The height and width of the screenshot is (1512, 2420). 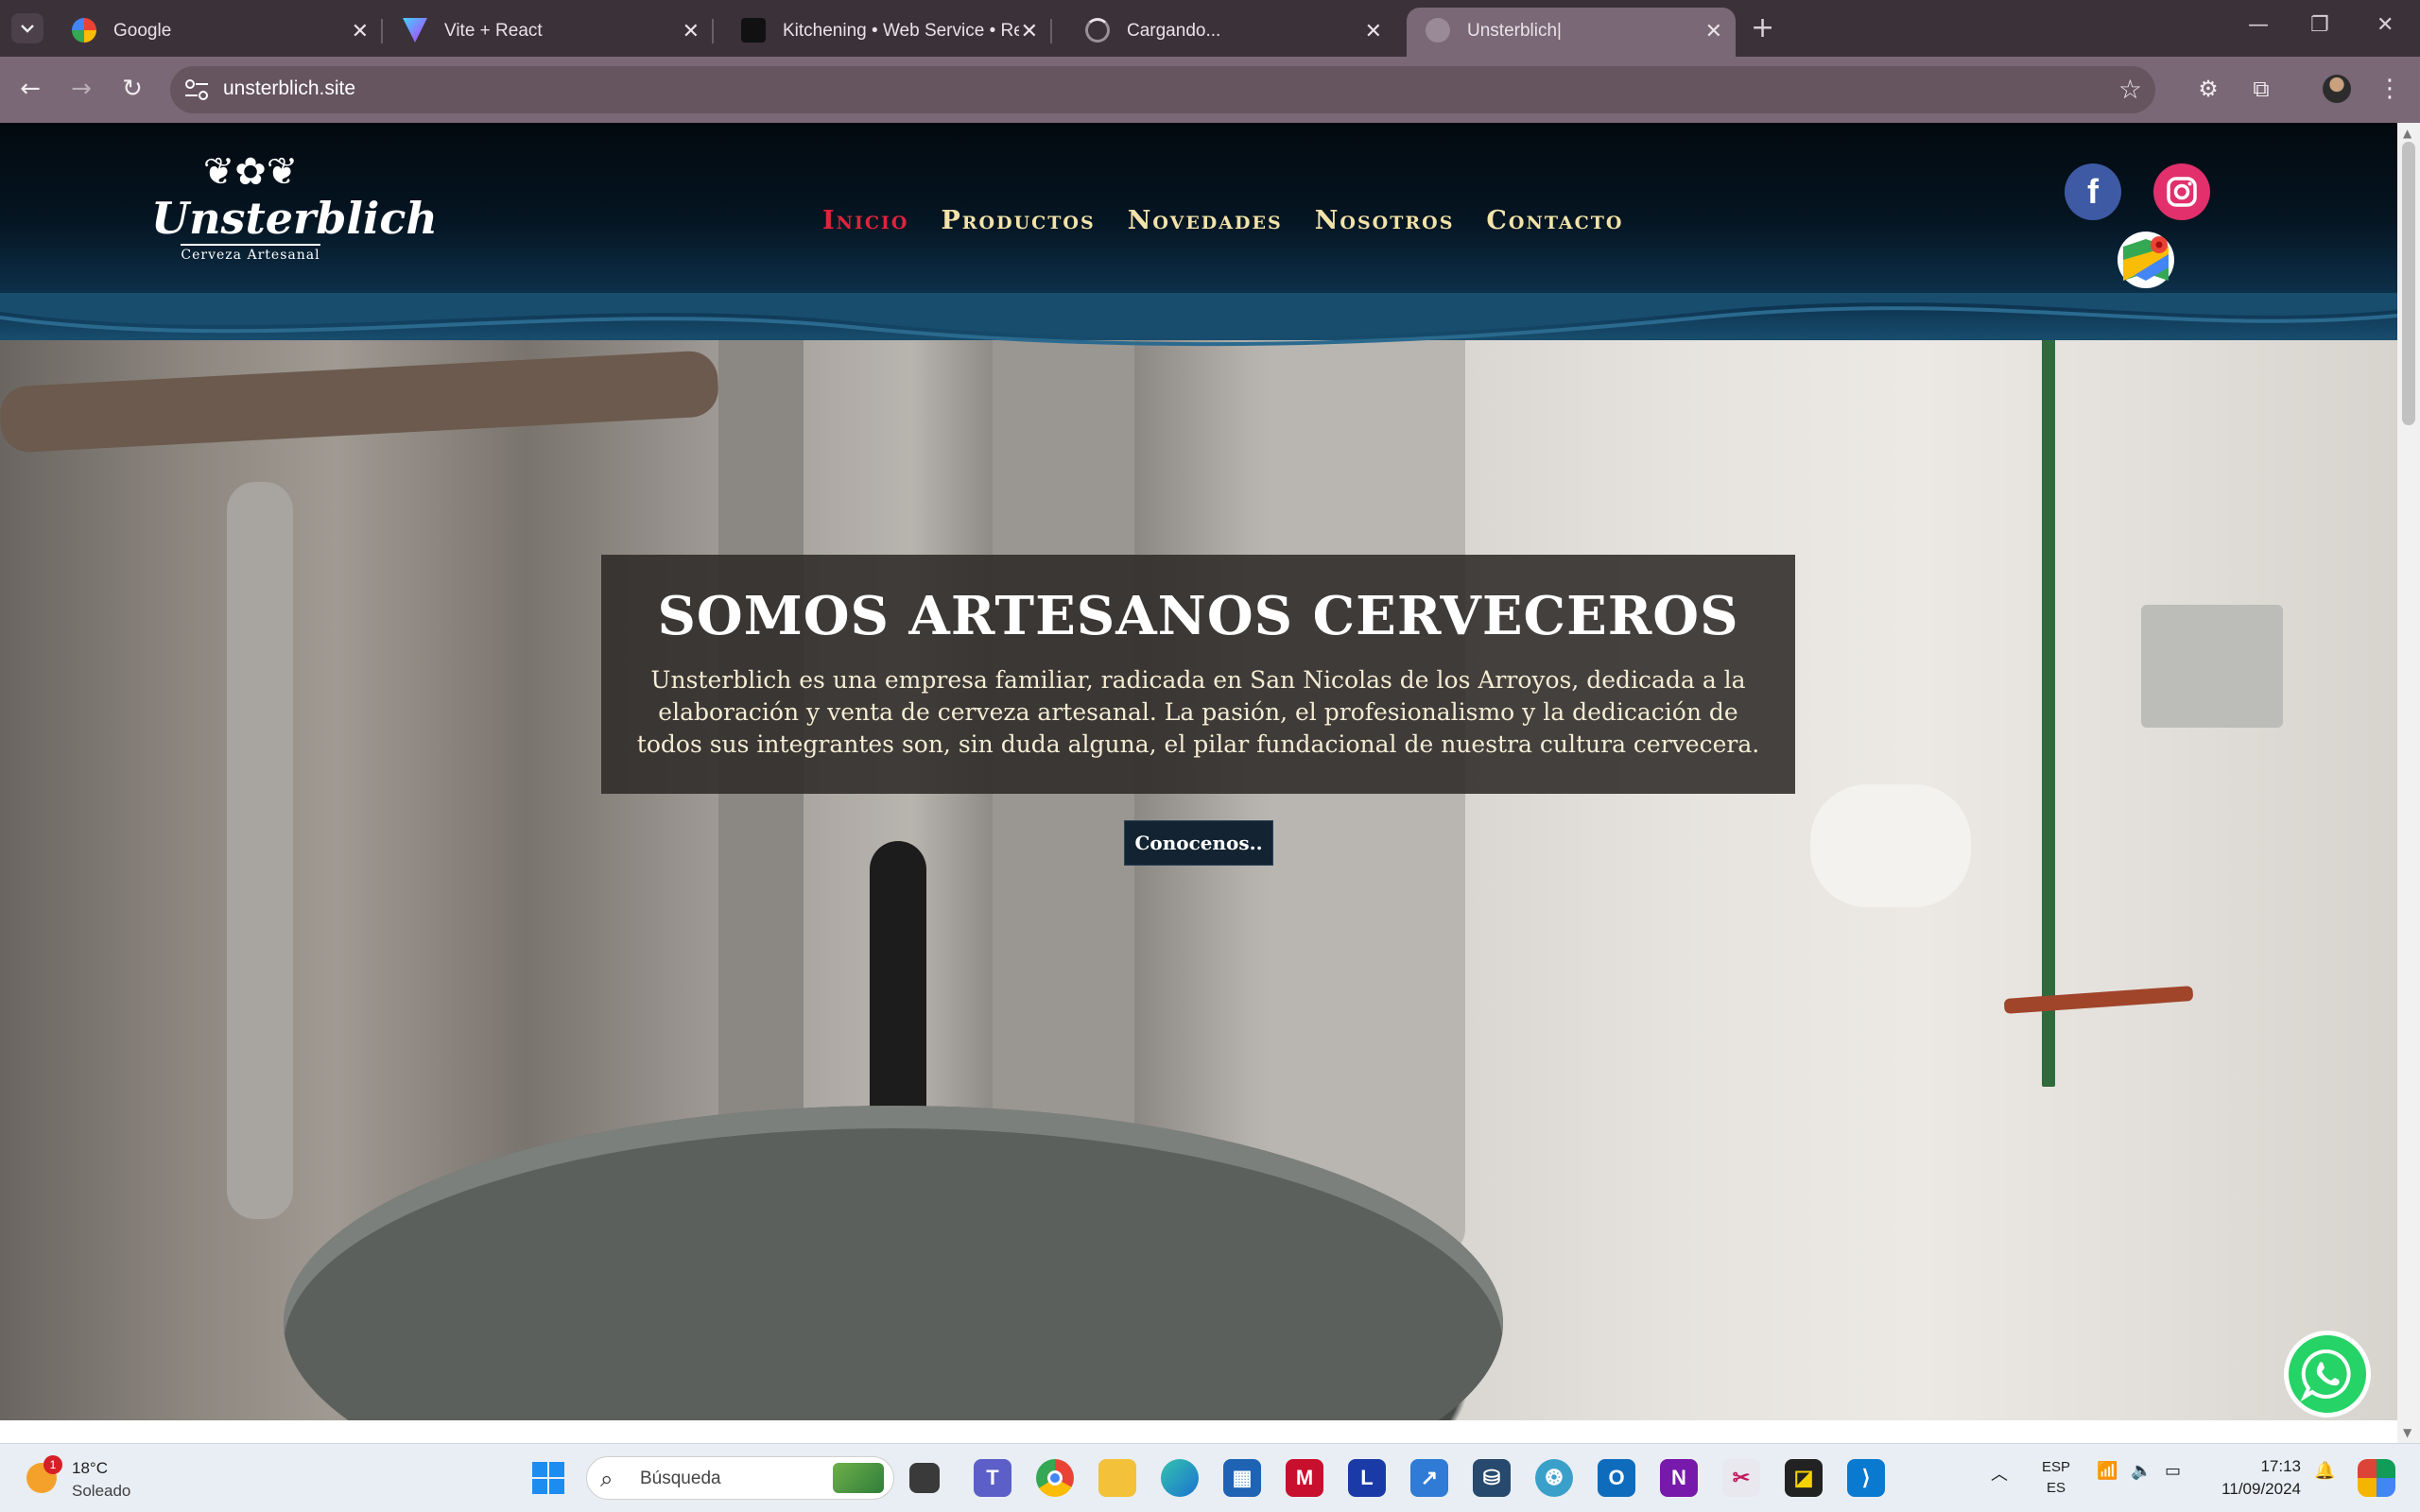 I want to click on nav-inicio: Inicio, so click(x=865, y=220).